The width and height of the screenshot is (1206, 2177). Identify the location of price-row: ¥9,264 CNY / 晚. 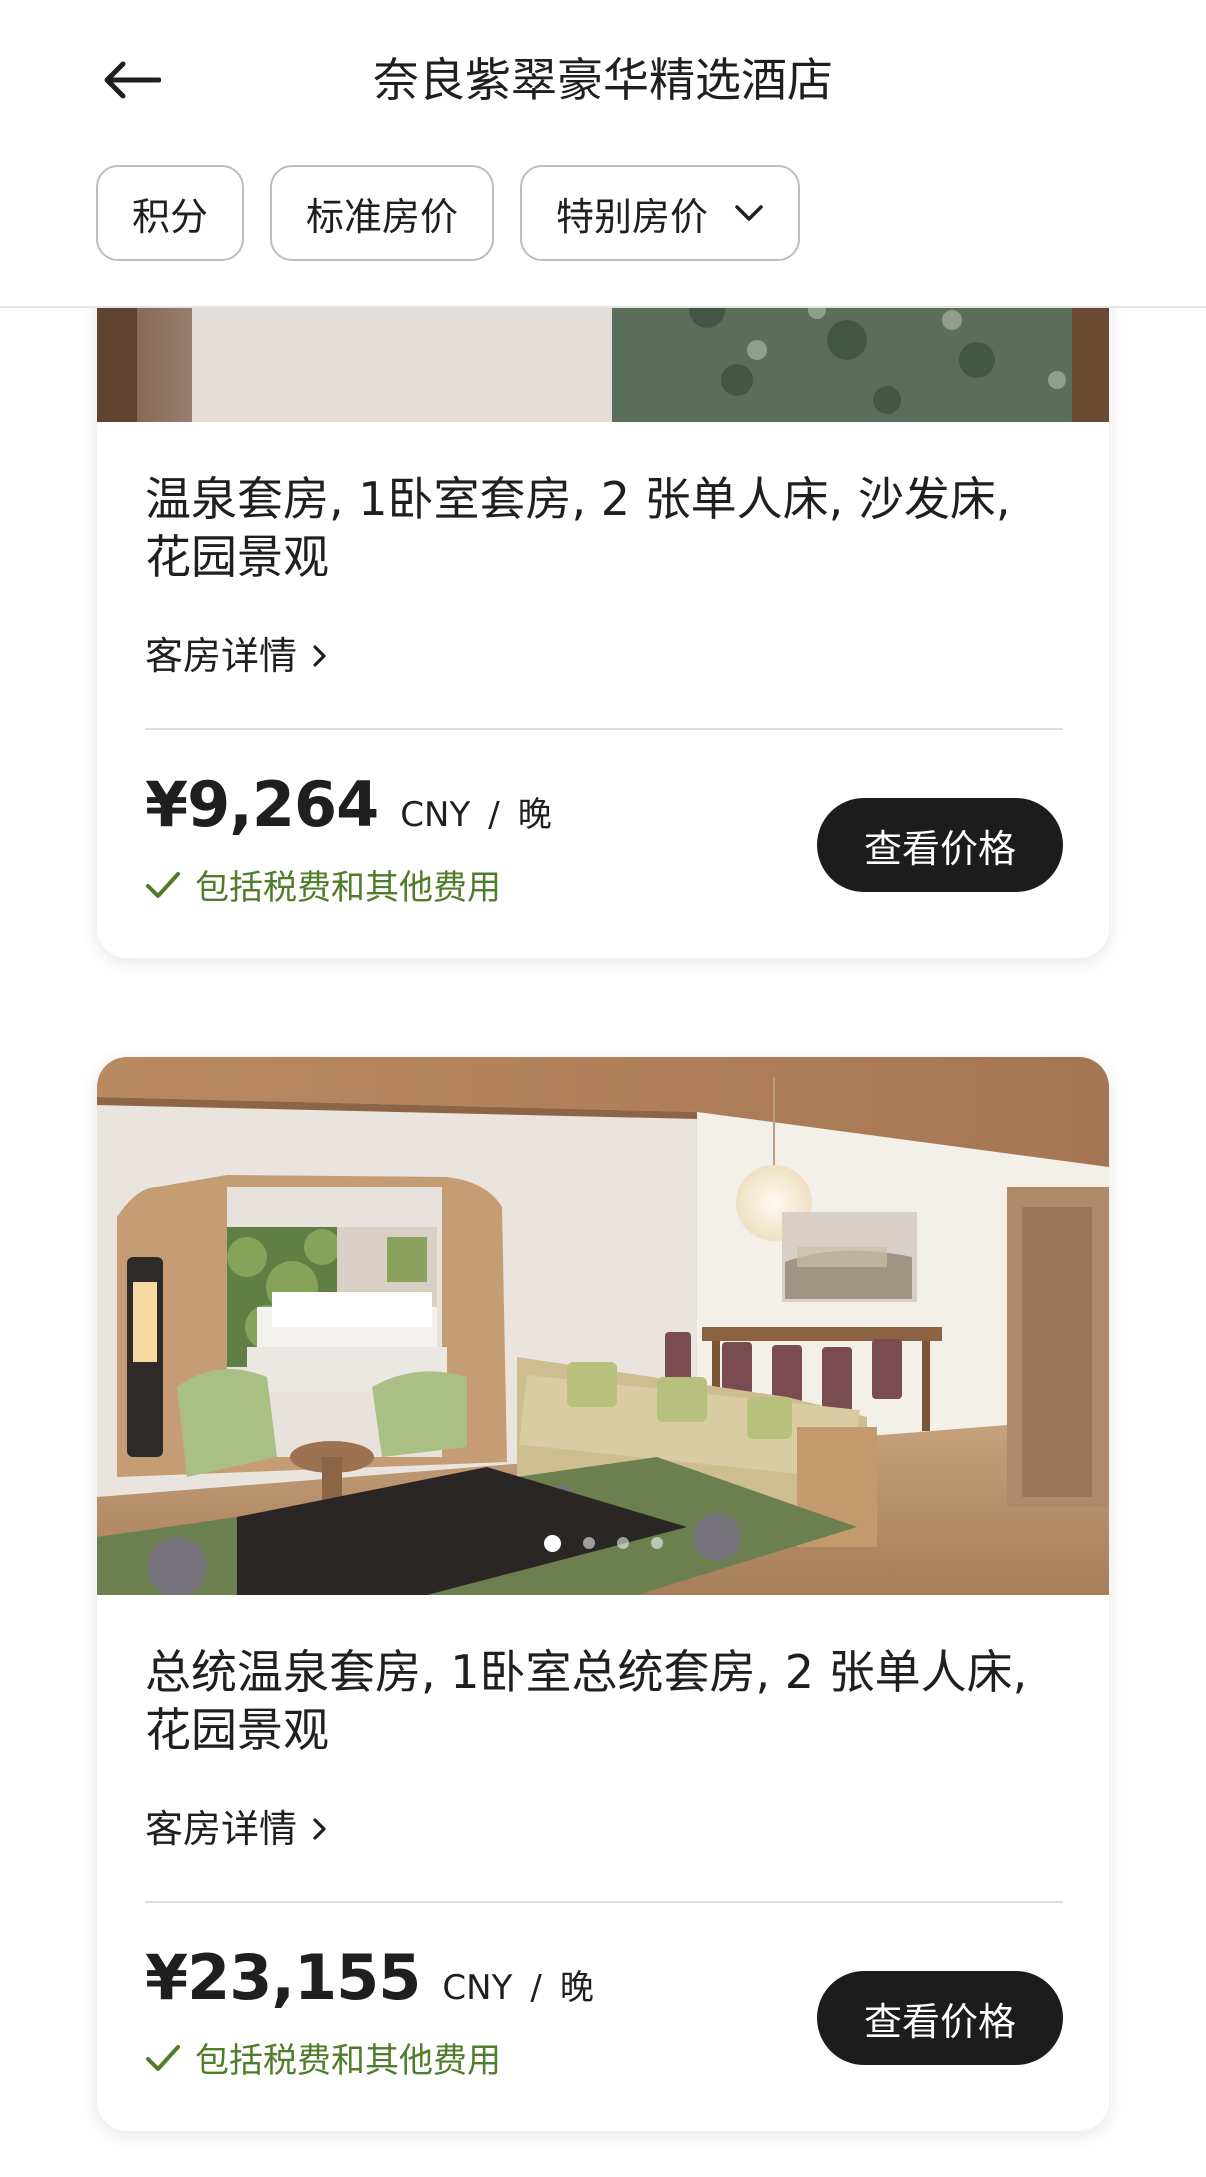
(348, 804).